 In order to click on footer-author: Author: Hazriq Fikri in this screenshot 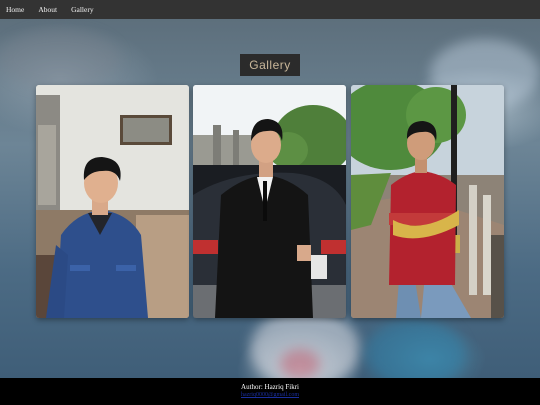, I will do `click(270, 387)`.